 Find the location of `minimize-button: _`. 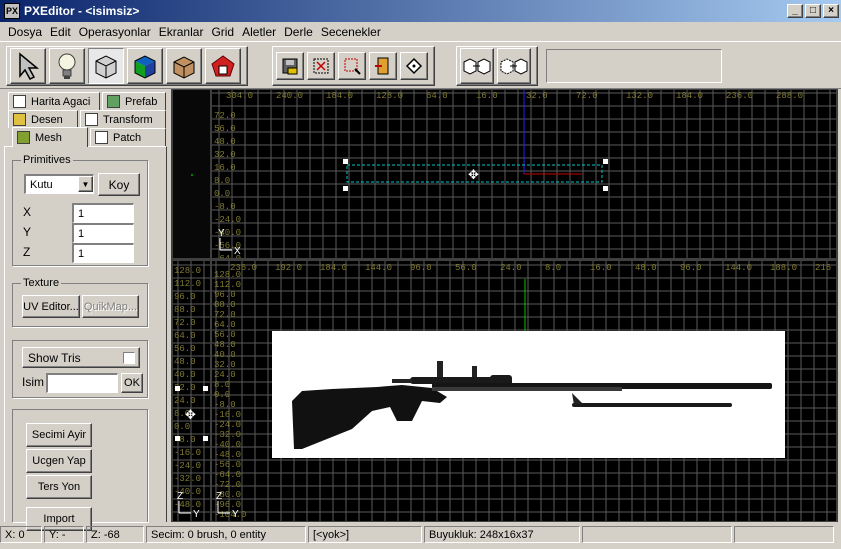

minimize-button: _ is located at coordinates (795, 11).